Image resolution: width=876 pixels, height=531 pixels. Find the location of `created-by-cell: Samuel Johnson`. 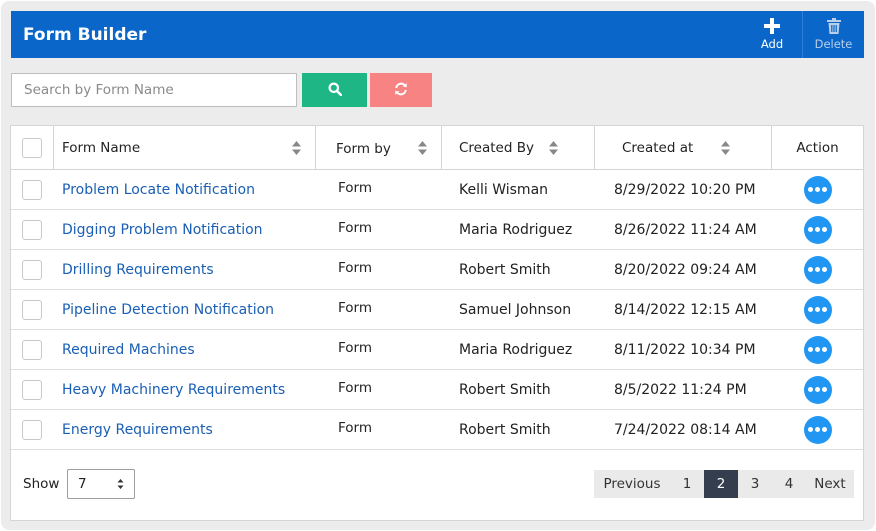

created-by-cell: Samuel Johnson is located at coordinates (515, 309).